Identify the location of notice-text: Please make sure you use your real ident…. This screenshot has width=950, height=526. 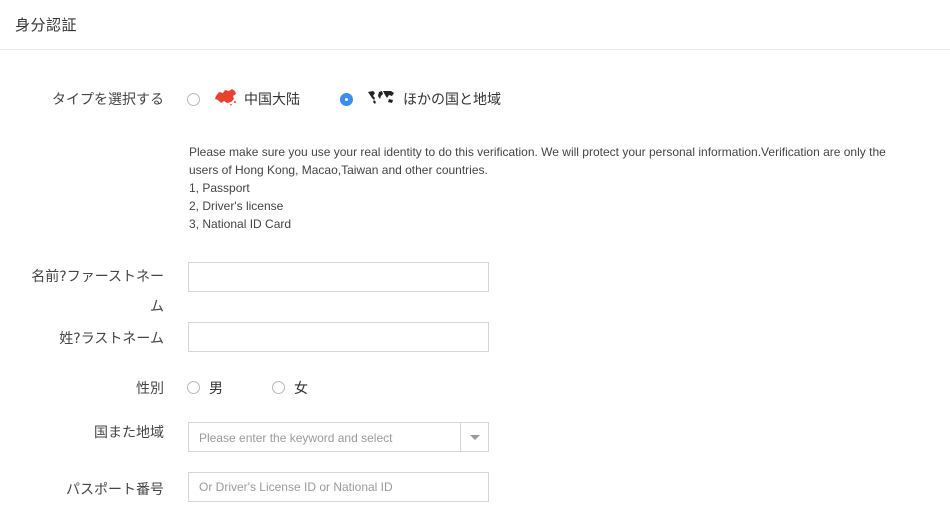
(537, 161).